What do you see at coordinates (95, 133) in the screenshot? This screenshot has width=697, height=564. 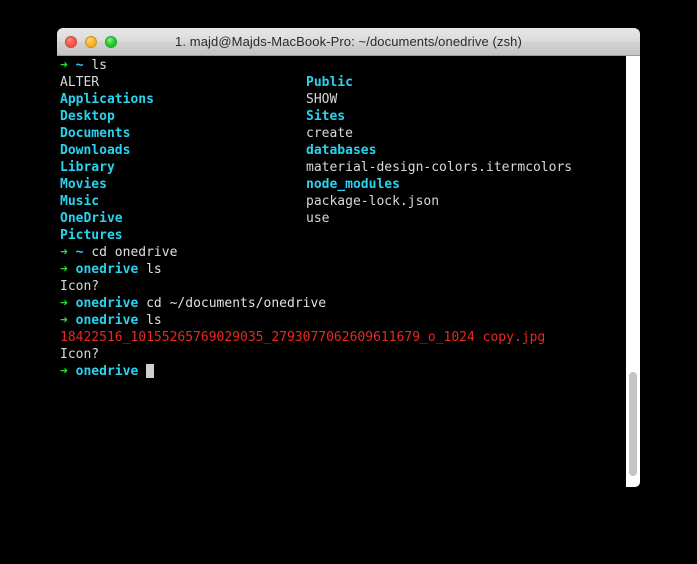 I see `listing-entry: Documents` at bounding box center [95, 133].